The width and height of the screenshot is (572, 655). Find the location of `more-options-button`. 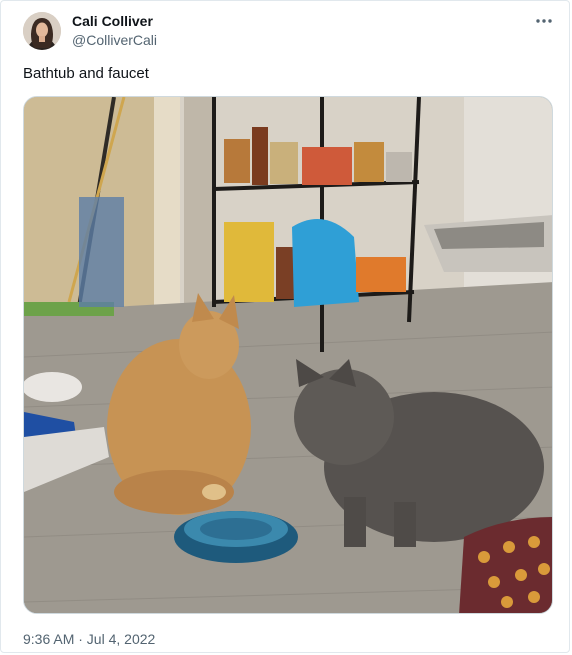

more-options-button is located at coordinates (544, 21).